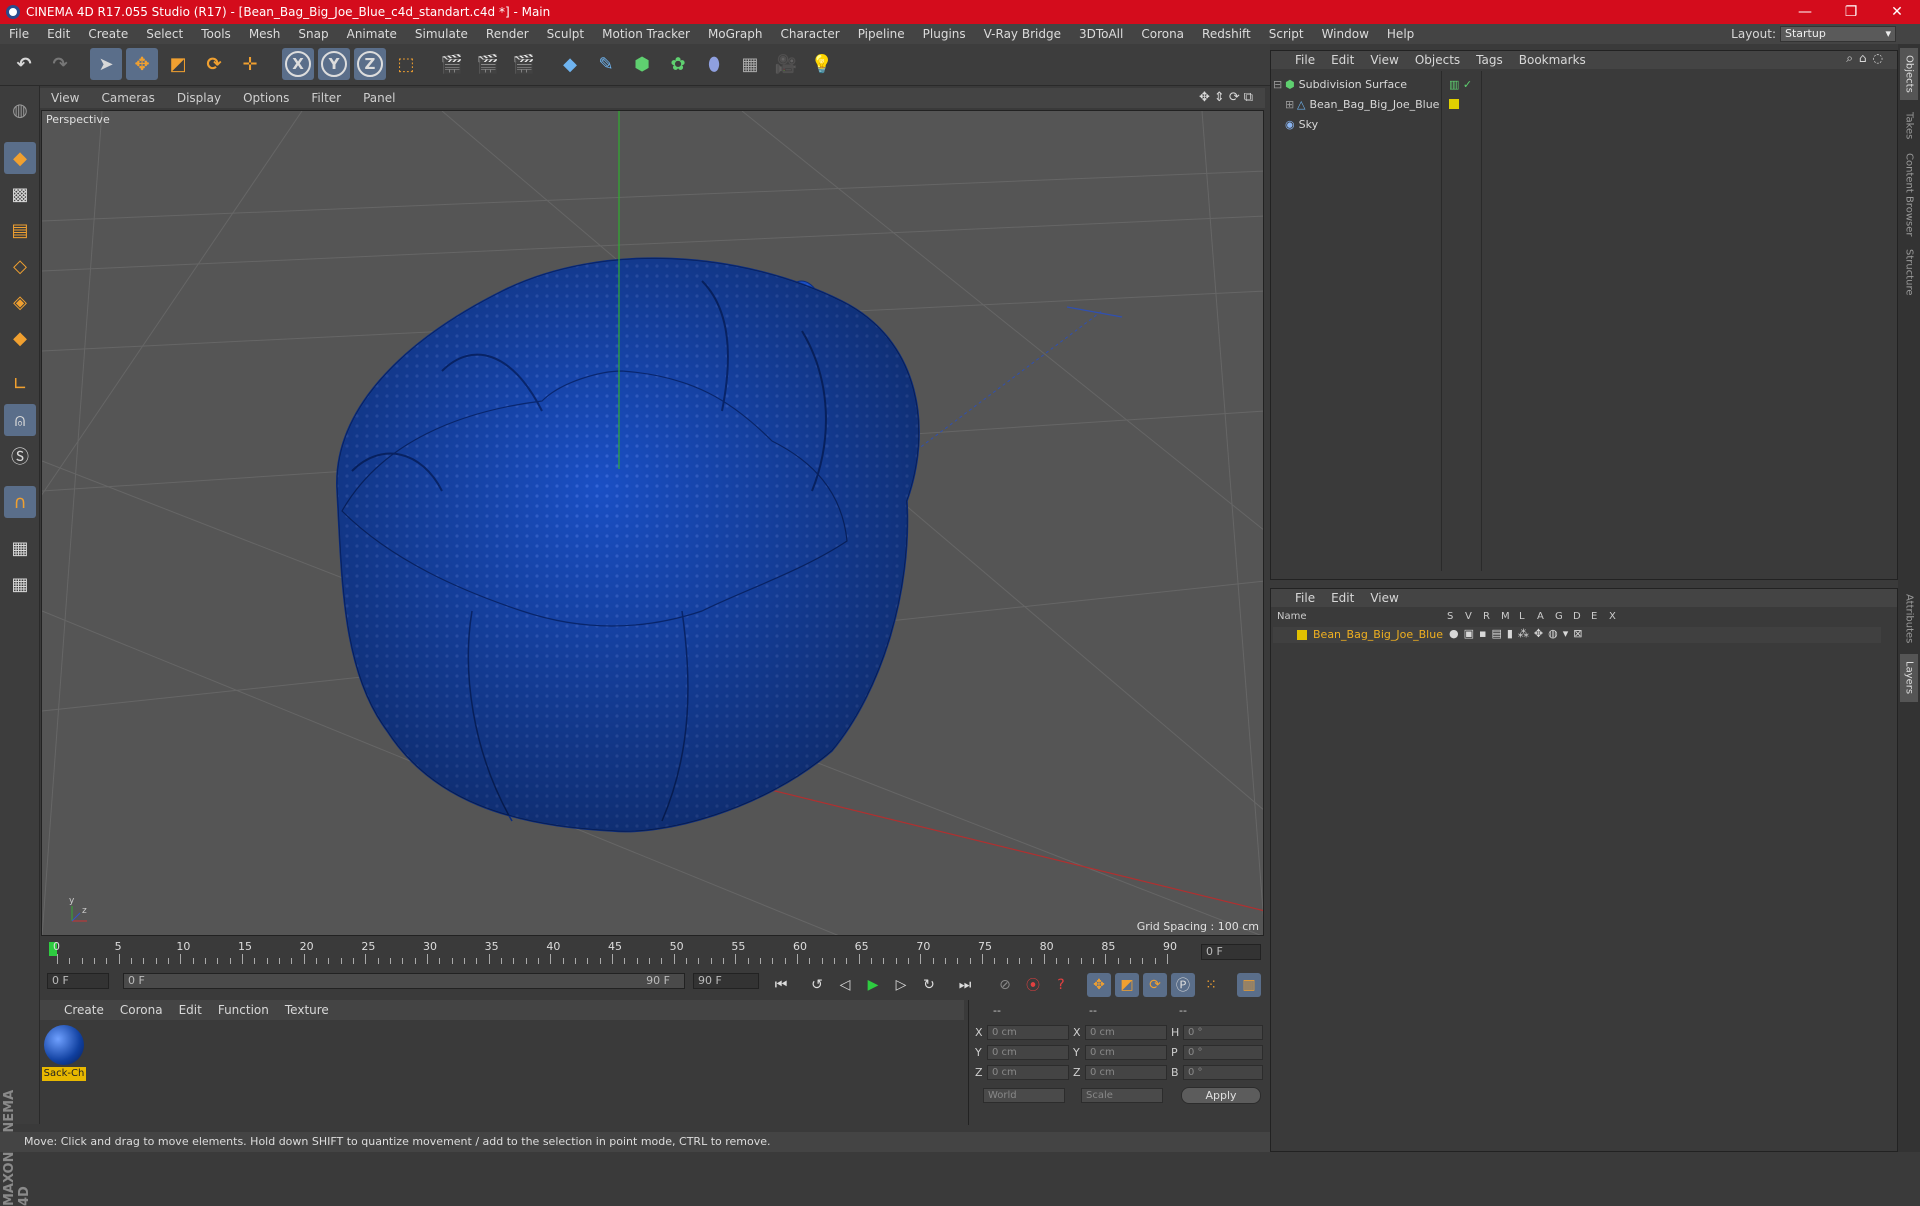  What do you see at coordinates (298, 64) in the screenshot?
I see `x-axis-button: X` at bounding box center [298, 64].